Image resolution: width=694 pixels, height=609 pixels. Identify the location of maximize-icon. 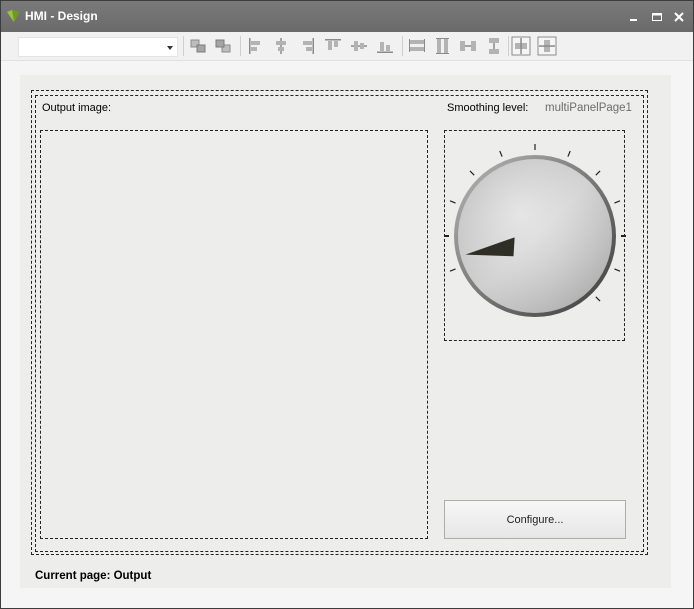
(657, 17).